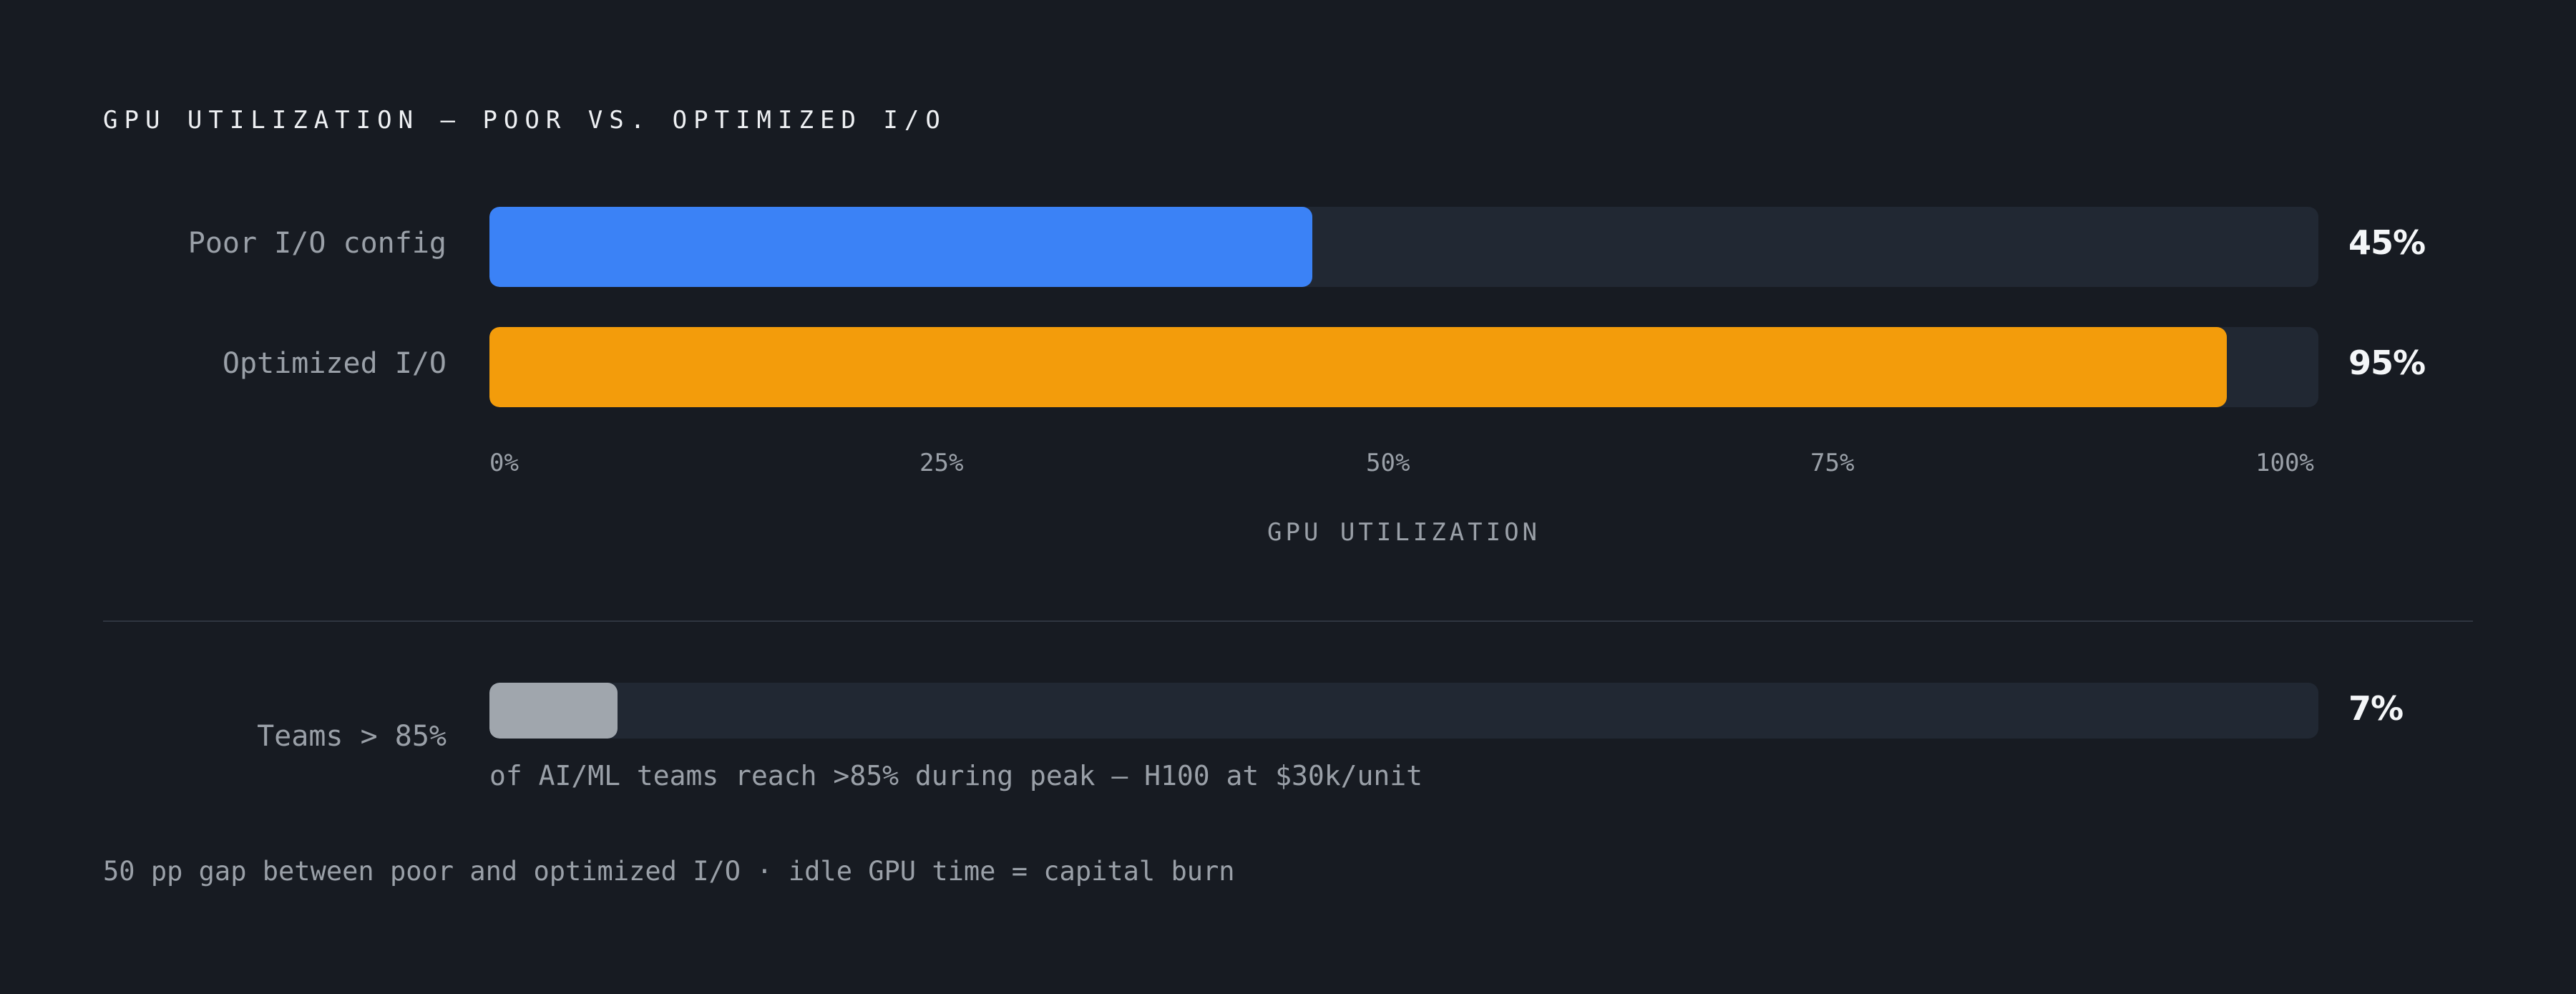 The height and width of the screenshot is (994, 2576). I want to click on bar-label-teams: Teams > 85%, so click(352, 736).